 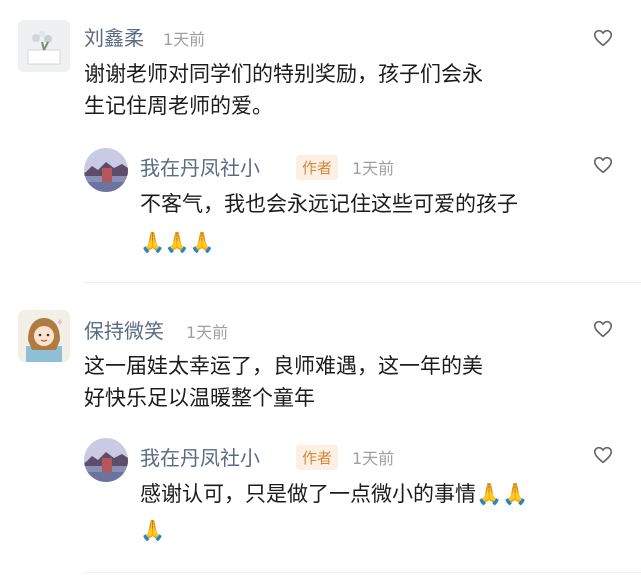 What do you see at coordinates (283, 382) in the screenshot?
I see `comment-text: 这一届娃太幸运了，良师难遇，这一年的美 好快乐足以温暖整个童年` at bounding box center [283, 382].